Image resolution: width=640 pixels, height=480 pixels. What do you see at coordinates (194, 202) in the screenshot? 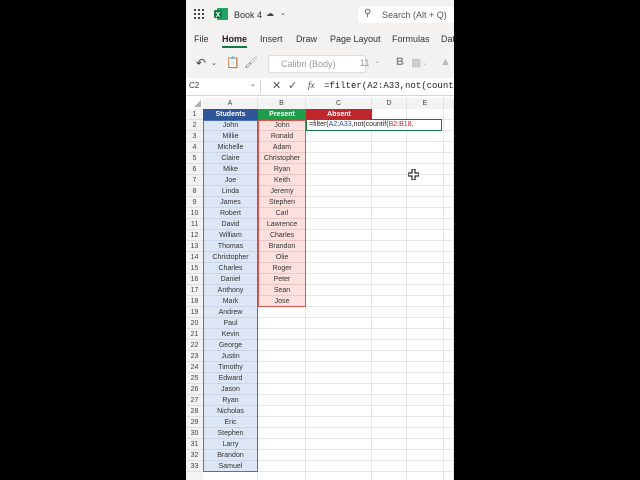
I see `row-header: 9` at bounding box center [194, 202].